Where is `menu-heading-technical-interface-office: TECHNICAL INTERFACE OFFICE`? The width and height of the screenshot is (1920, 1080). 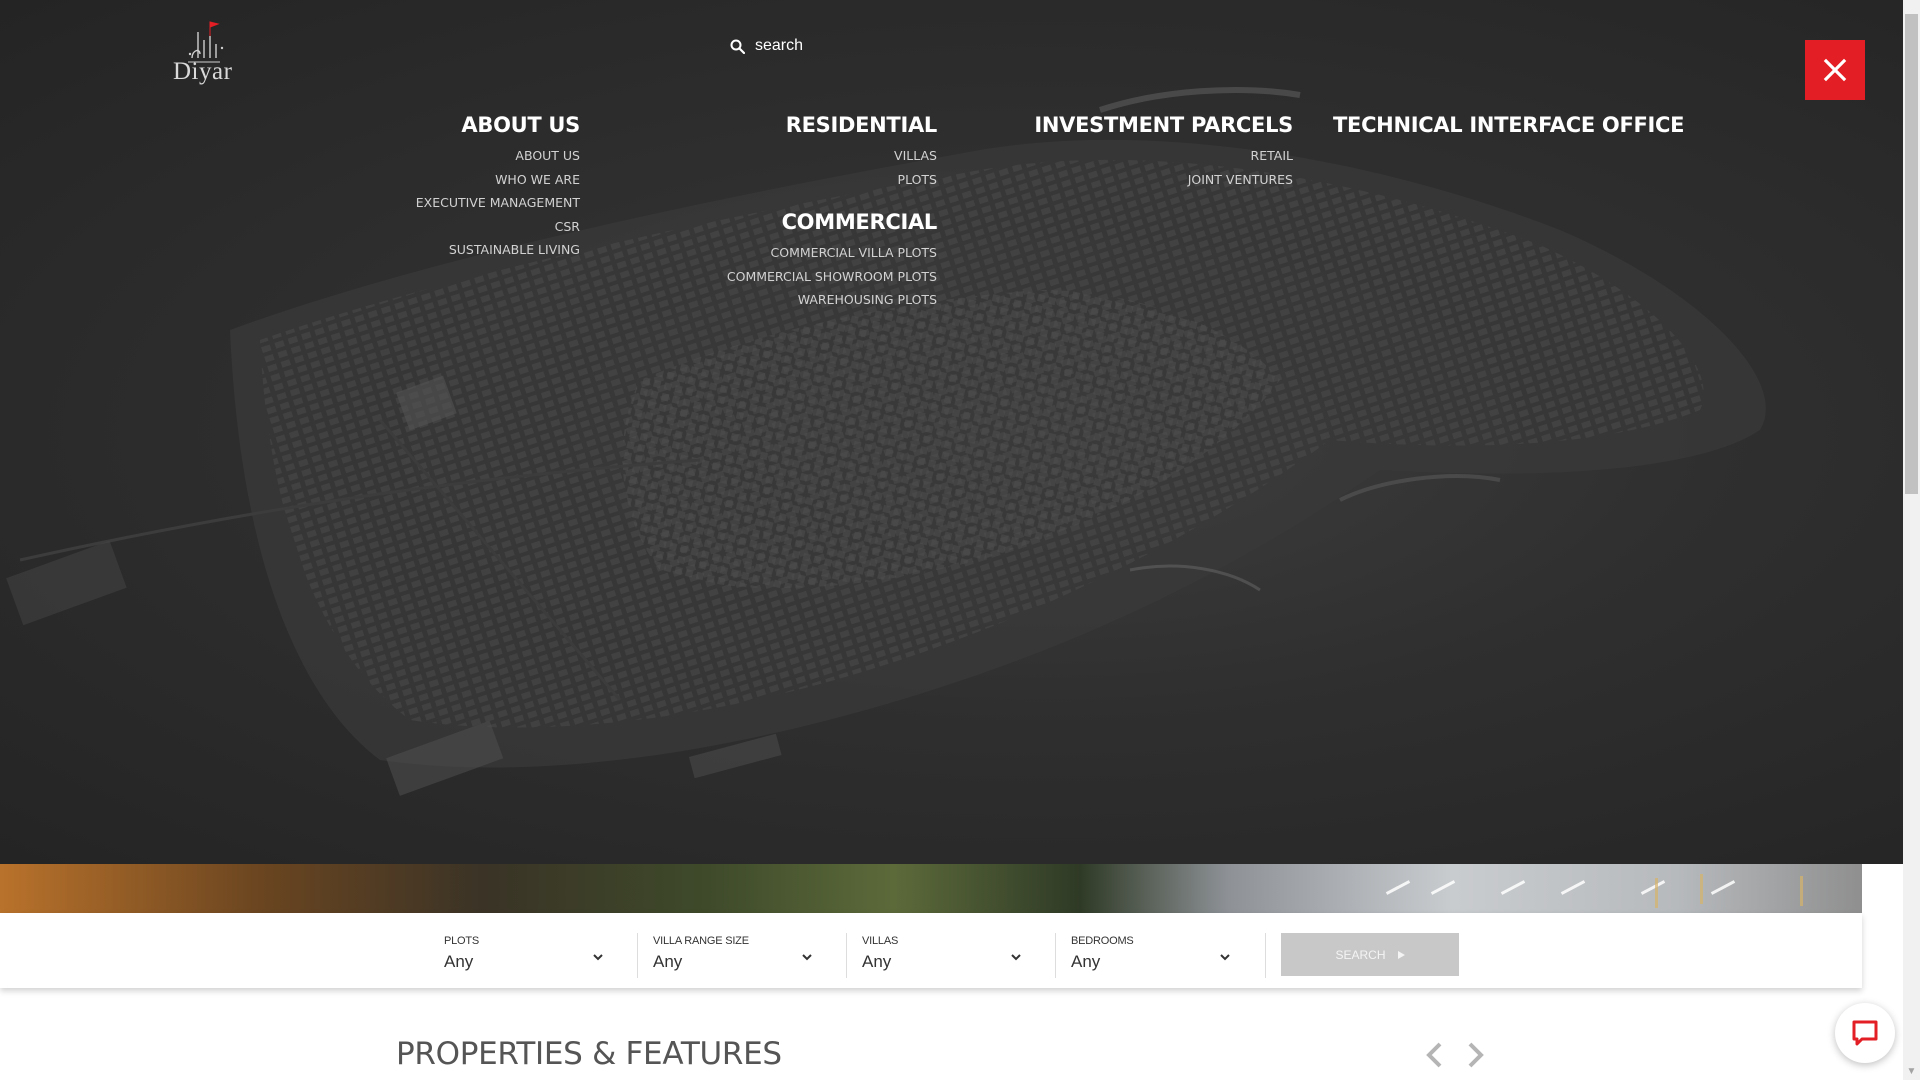
menu-heading-technical-interface-office: TECHNICAL INTERFACE OFFICE is located at coordinates (1509, 125).